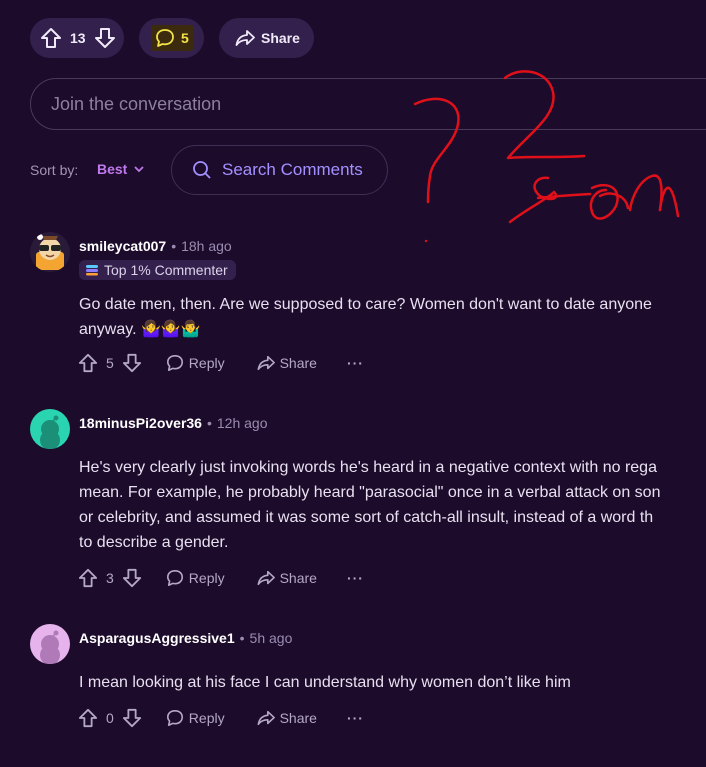 The image size is (706, 767). What do you see at coordinates (271, 638) in the screenshot?
I see `timestamp: 5h ago` at bounding box center [271, 638].